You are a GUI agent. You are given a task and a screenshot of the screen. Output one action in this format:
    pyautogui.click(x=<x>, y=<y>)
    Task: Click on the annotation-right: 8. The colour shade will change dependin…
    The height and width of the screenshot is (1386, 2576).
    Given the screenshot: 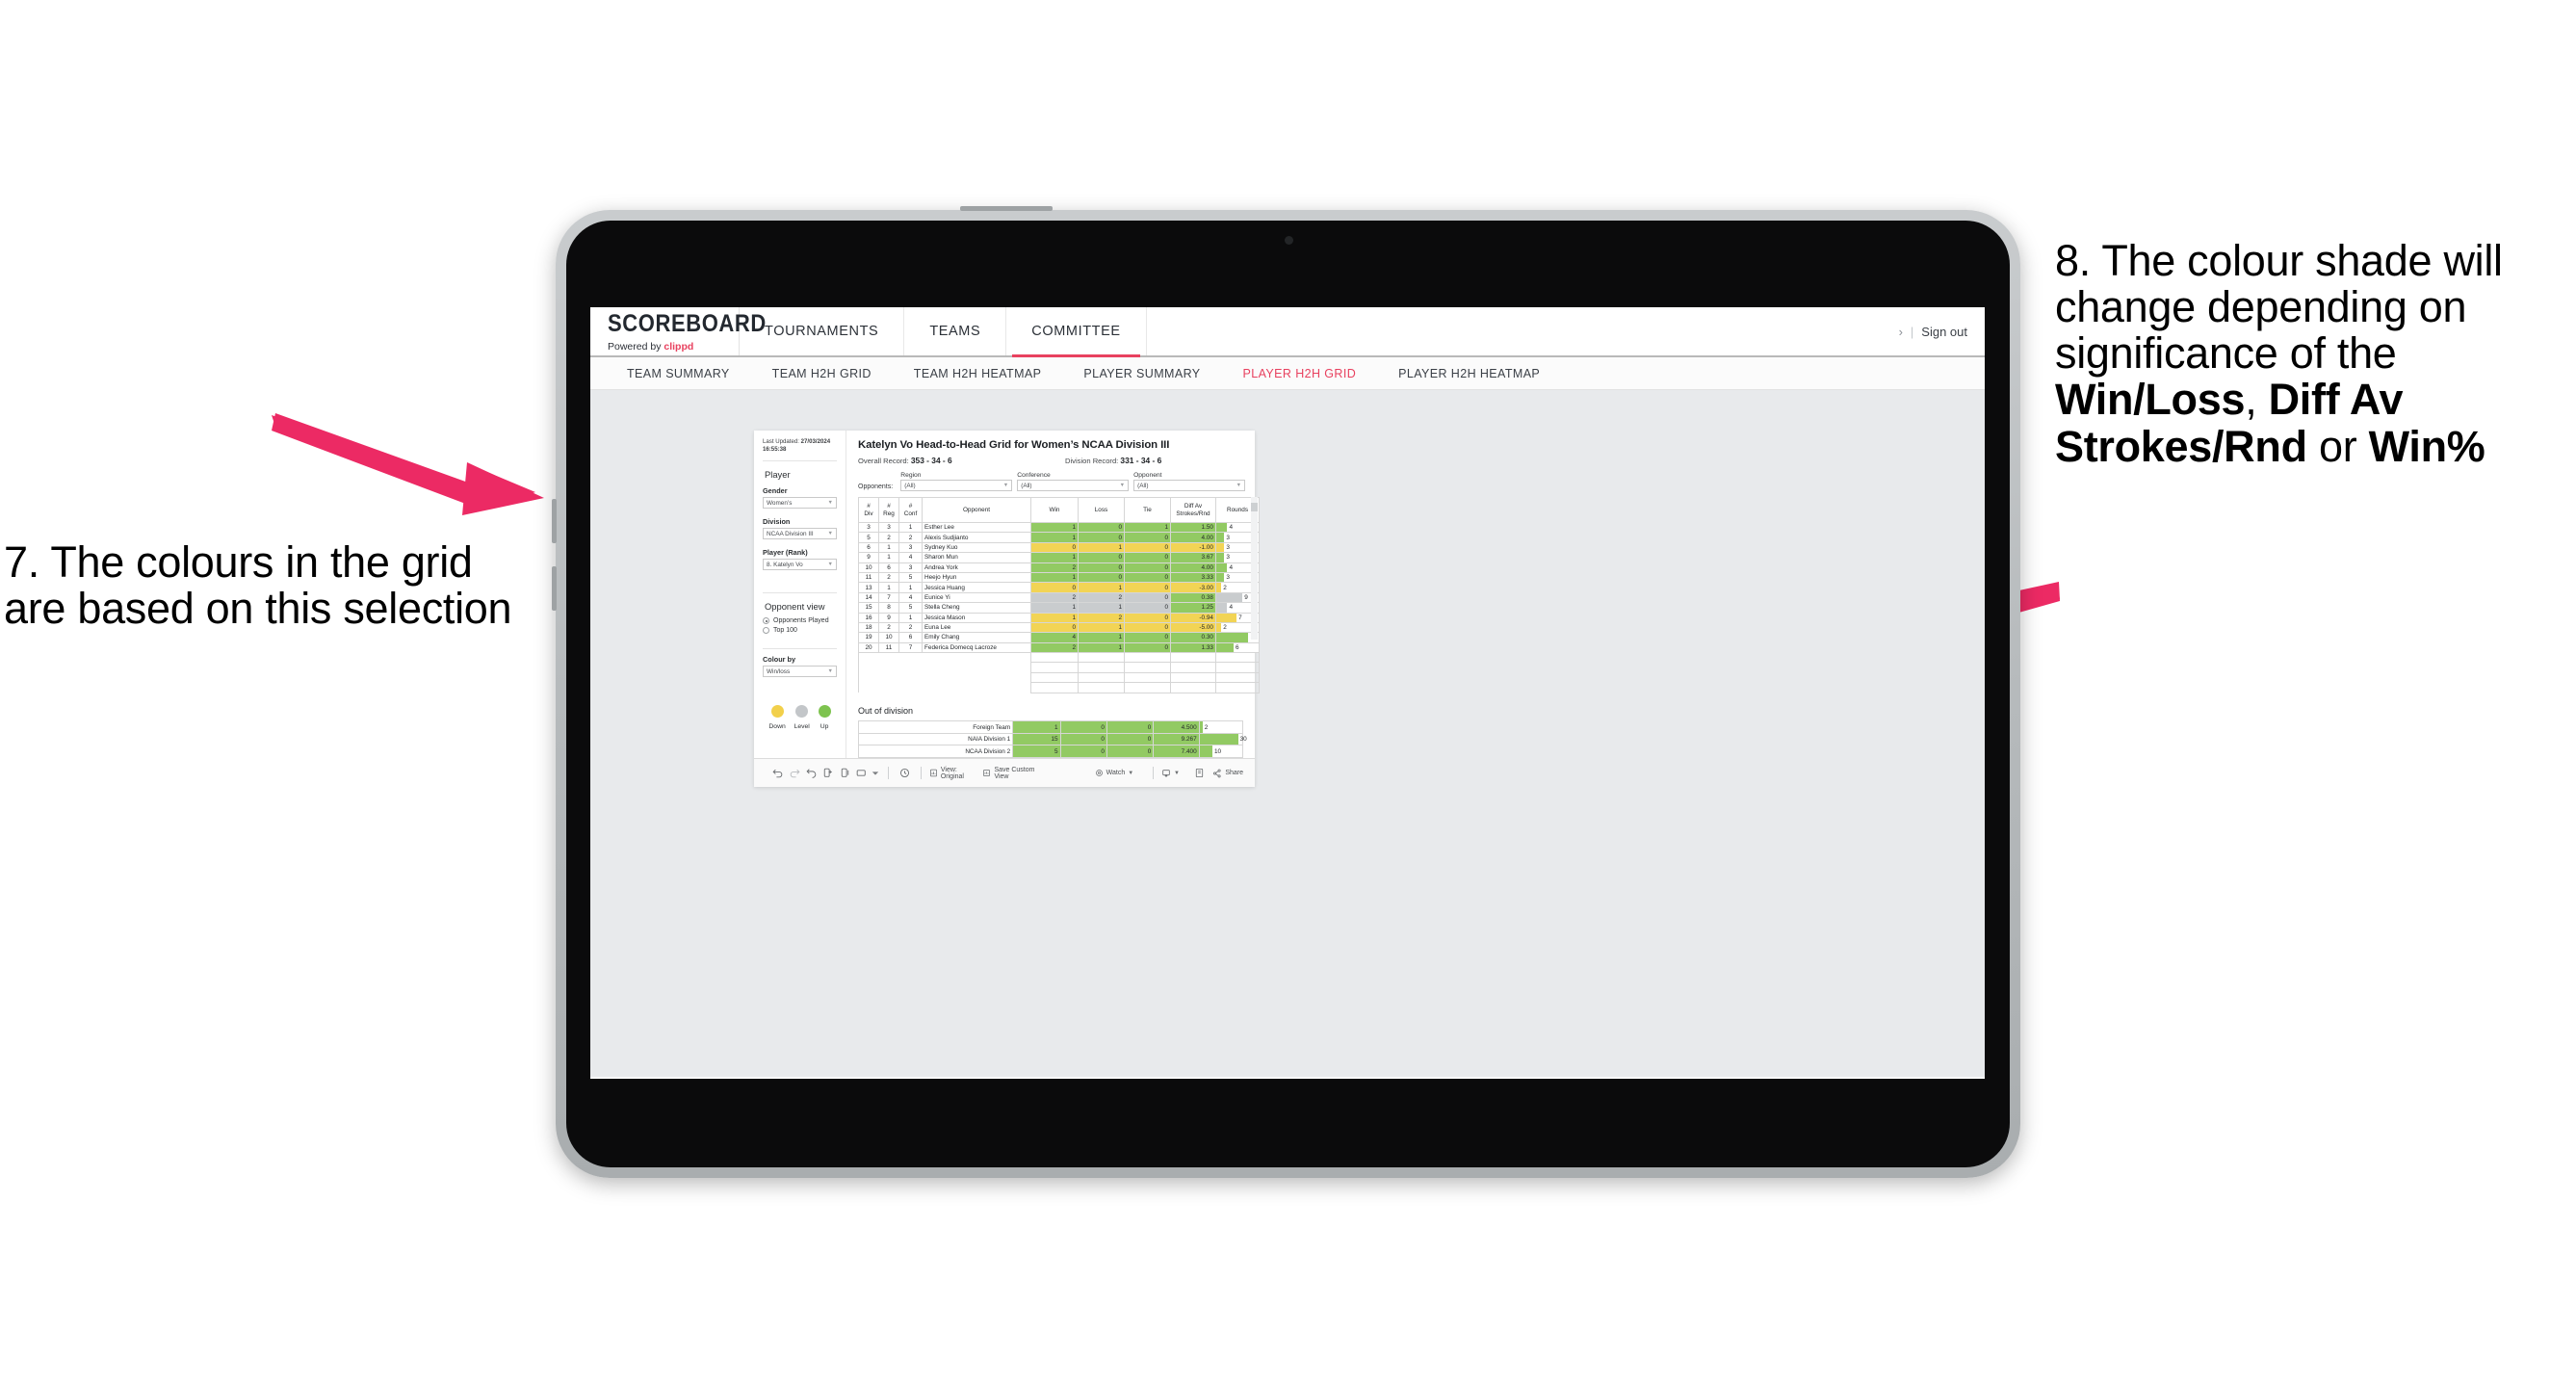 What is the action you would take?
    pyautogui.click(x=2315, y=353)
    